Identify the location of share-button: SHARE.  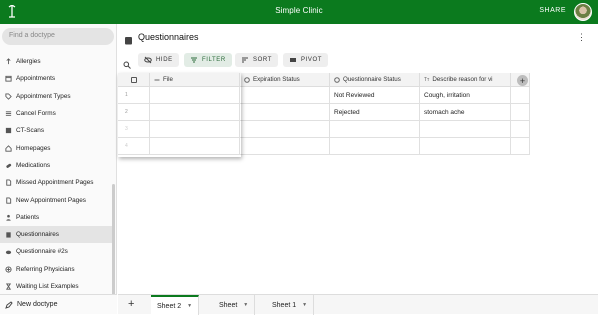
(552, 10).